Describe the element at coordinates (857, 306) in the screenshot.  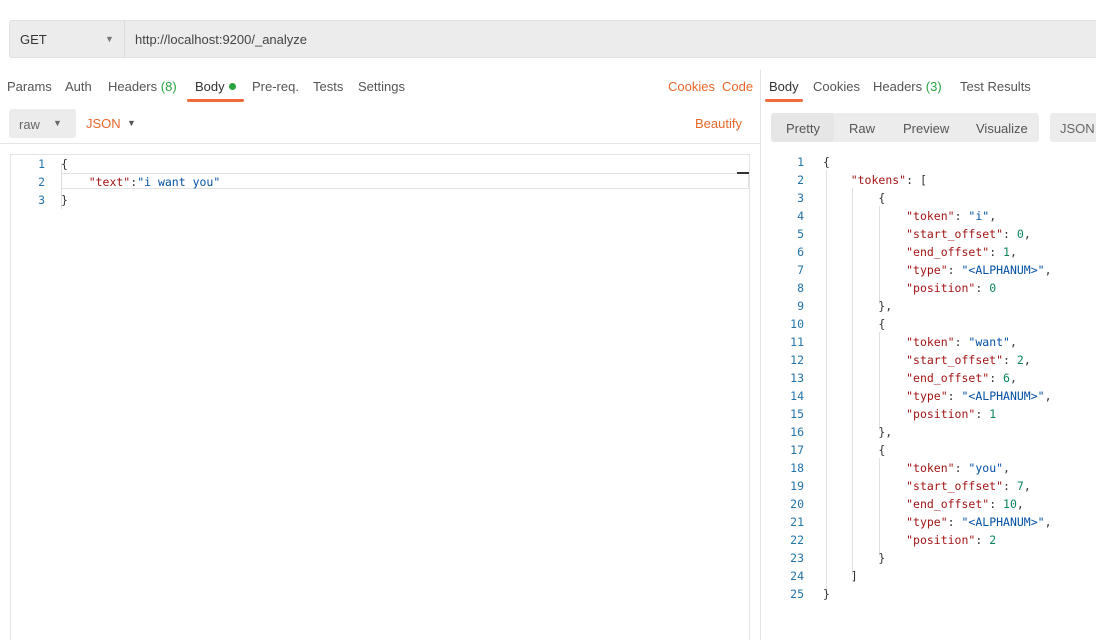
I see `code-line: },` at that location.